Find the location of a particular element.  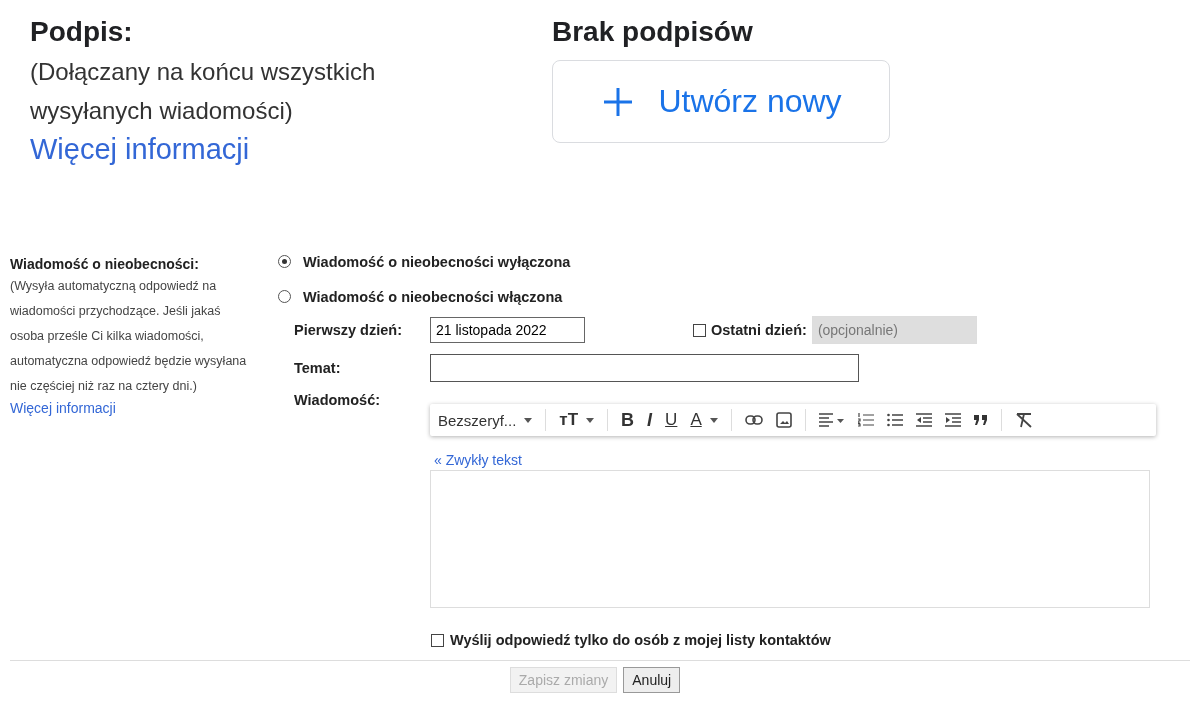

no-signatures-label: Brak podpisów is located at coordinates (653, 32).